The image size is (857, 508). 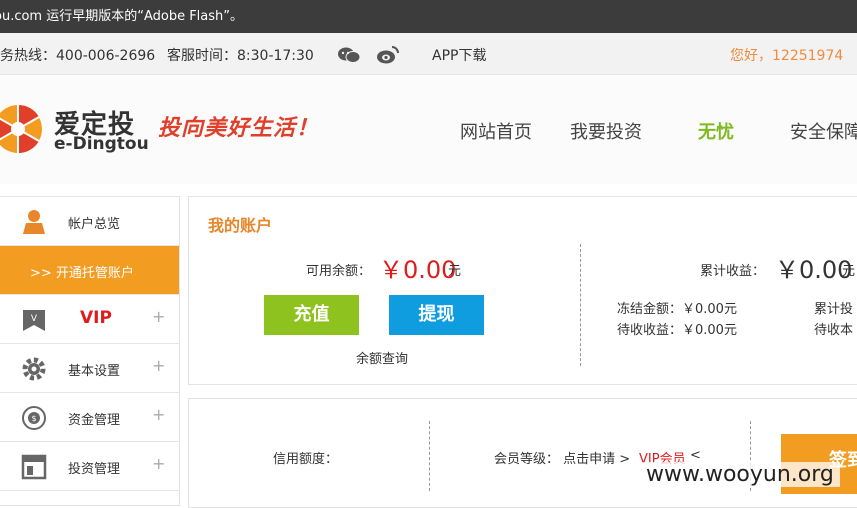 I want to click on watermark-text: www.wooyun.org, so click(x=740, y=474).